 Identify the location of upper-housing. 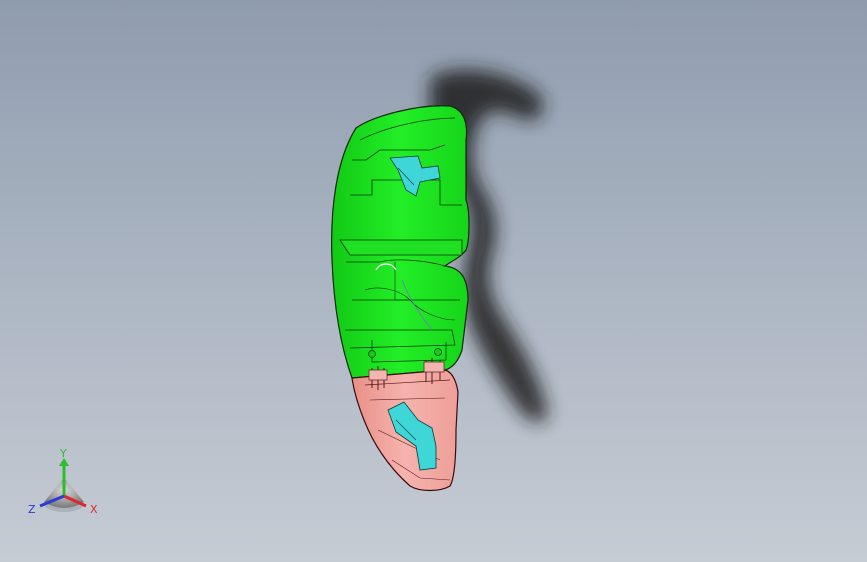
(400, 242).